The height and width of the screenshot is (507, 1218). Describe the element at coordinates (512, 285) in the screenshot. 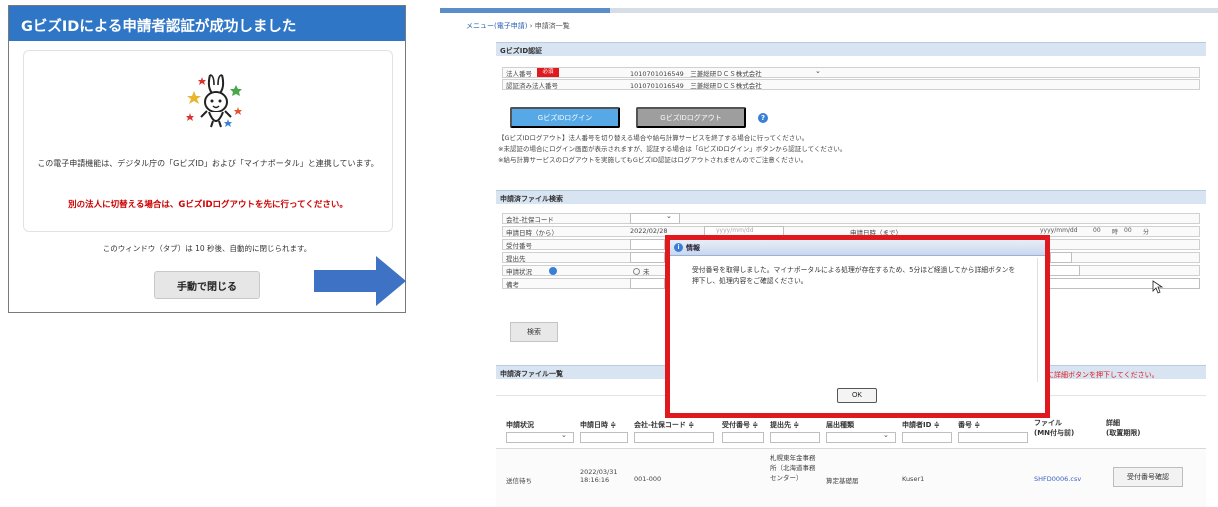

I see `field-label-remarks: 備考` at that location.